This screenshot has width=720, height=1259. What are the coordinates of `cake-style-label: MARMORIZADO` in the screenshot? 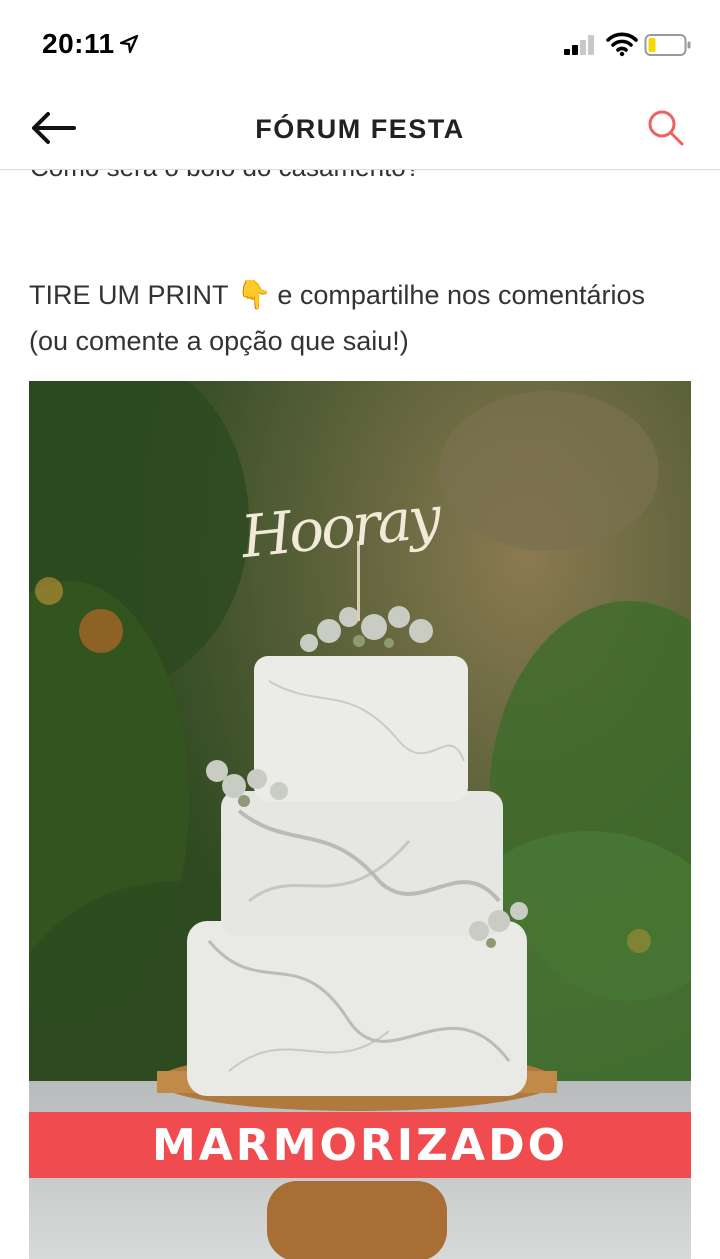 It's located at (360, 1145).